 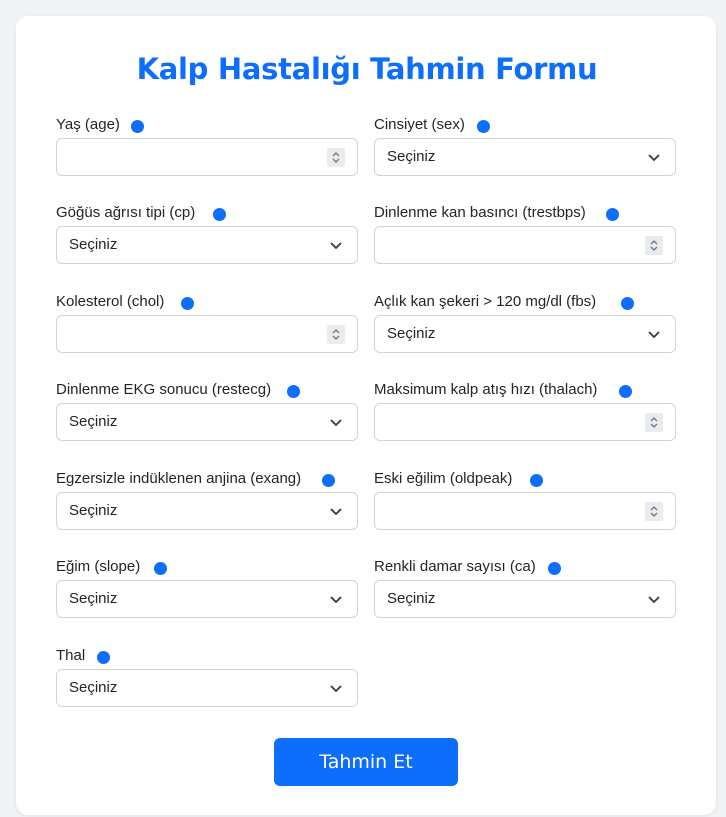 I want to click on field-label: Egzersizle indüklenen anjina (exang), so click(x=179, y=478).